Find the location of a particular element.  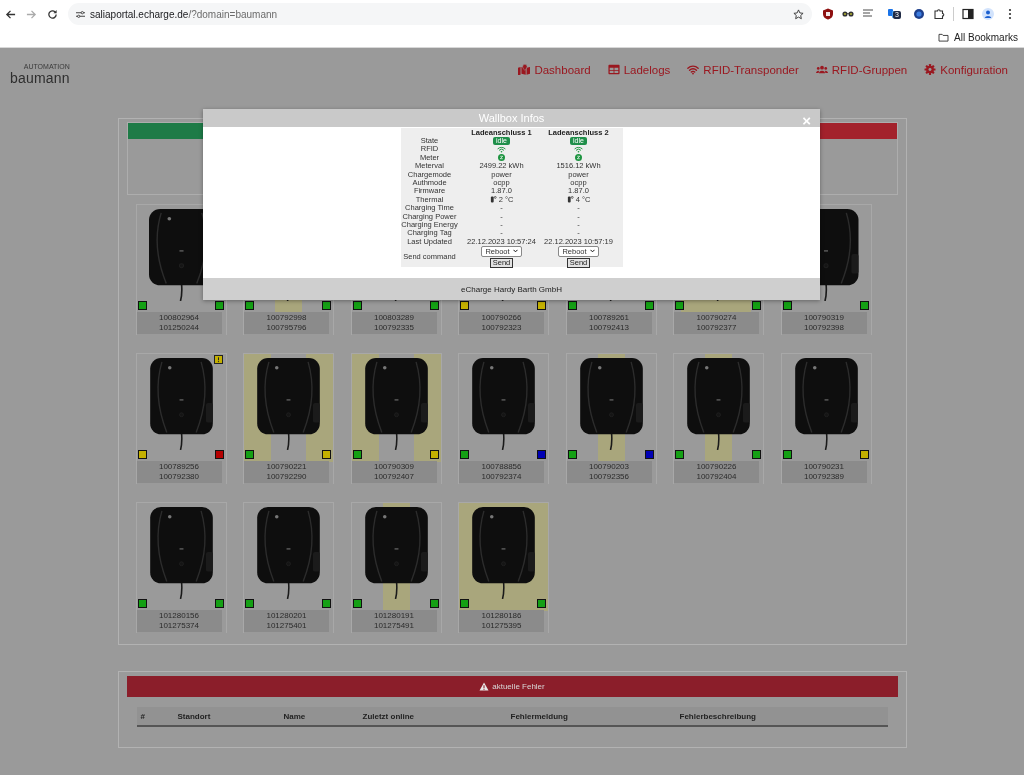

wallbox-card: 101280191 101275491 is located at coordinates (396, 567).